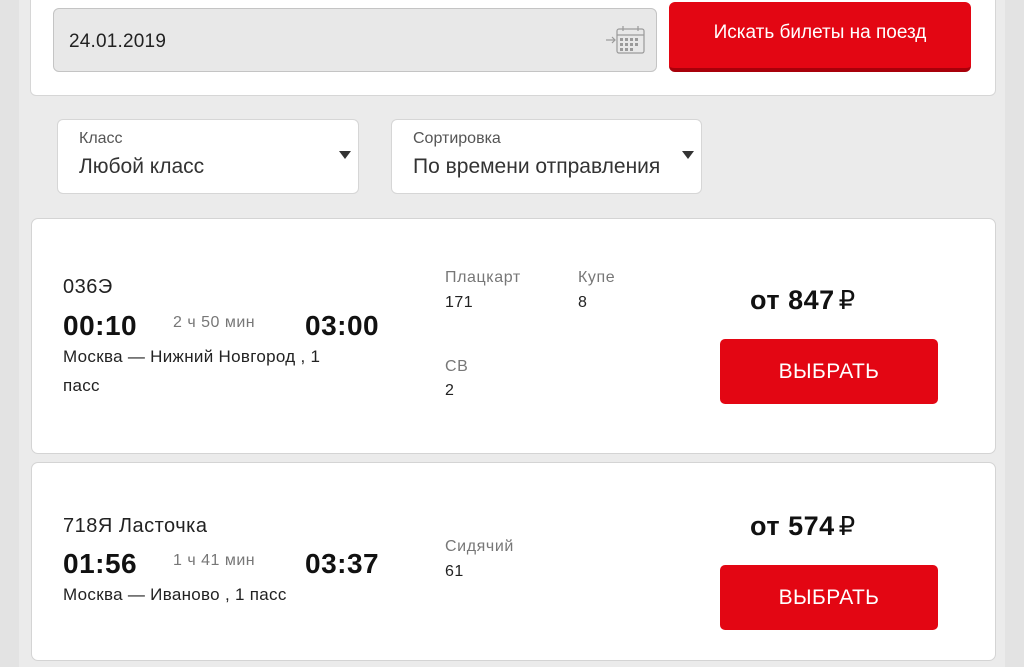 This screenshot has height=667, width=1024. What do you see at coordinates (459, 302) in the screenshot?
I see `seat-count: 171` at bounding box center [459, 302].